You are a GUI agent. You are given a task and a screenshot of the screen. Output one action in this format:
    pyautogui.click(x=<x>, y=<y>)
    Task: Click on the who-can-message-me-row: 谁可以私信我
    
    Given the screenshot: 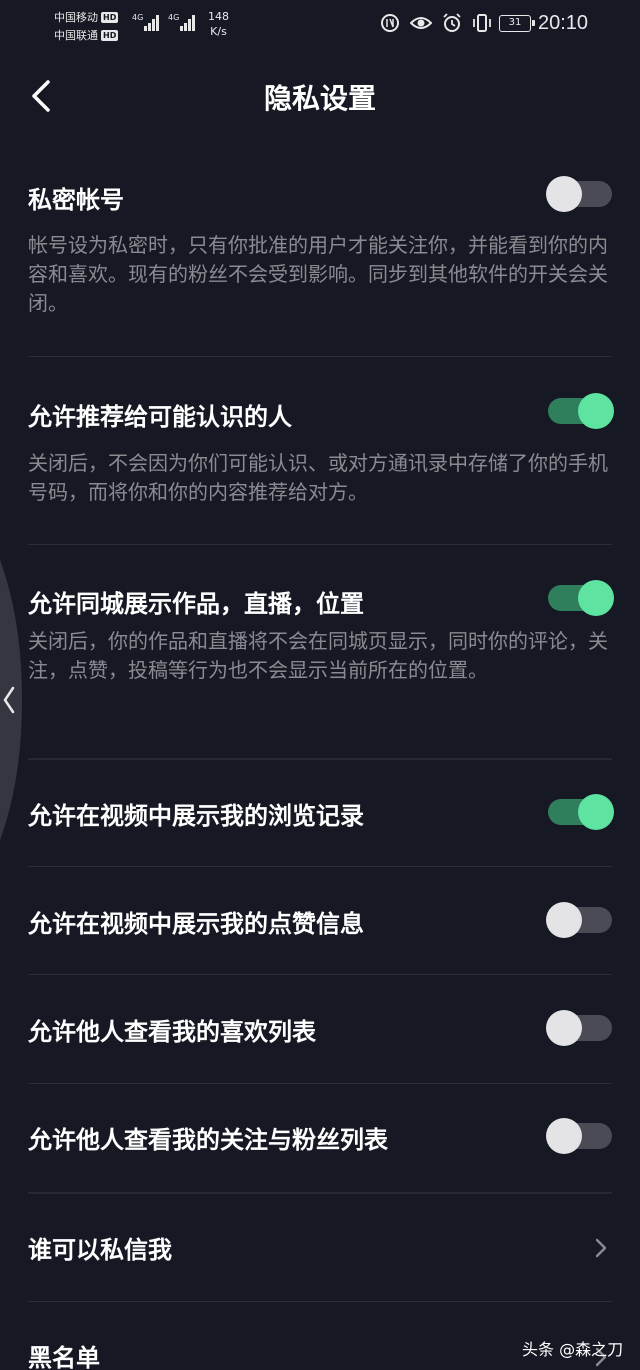 What is the action you would take?
    pyautogui.click(x=320, y=1249)
    